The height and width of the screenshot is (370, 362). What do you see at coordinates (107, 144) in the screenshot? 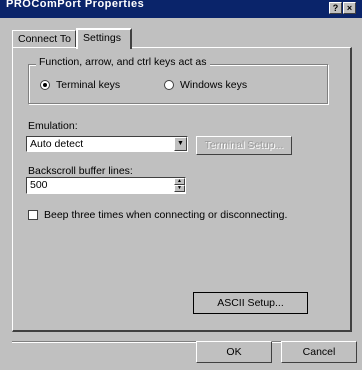
I see `emulation-select: Auto detect ▼` at bounding box center [107, 144].